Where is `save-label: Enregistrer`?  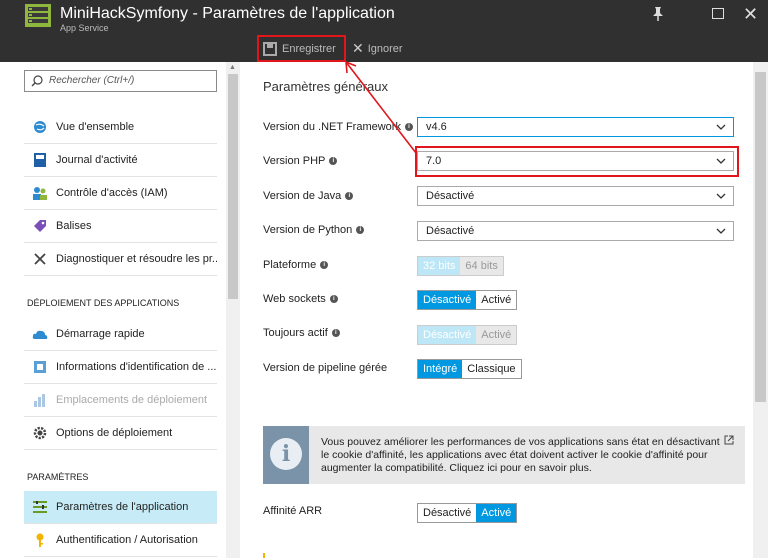
save-label: Enregistrer is located at coordinates (309, 48).